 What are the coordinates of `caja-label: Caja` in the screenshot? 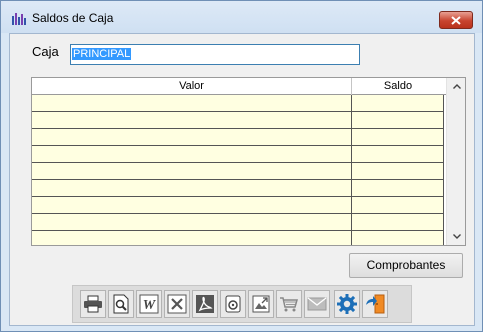 It's located at (45, 51).